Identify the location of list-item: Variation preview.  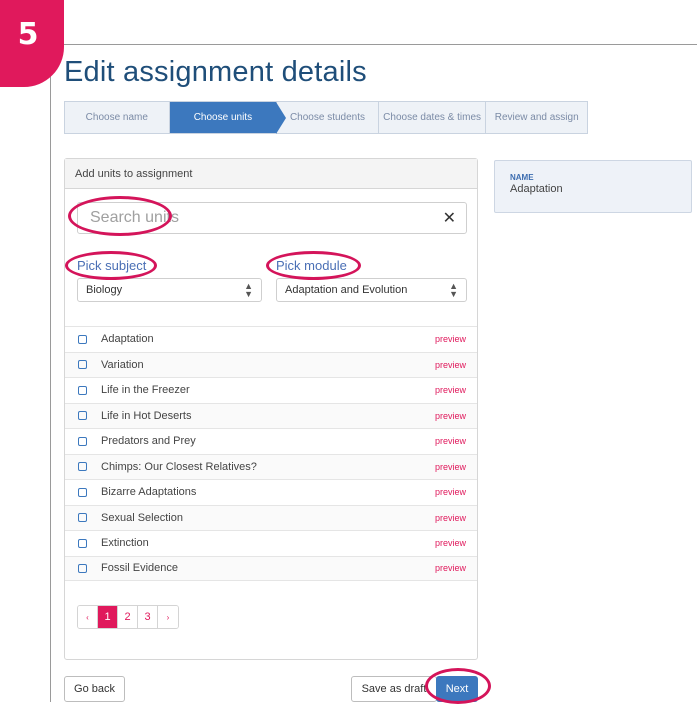
(271, 364).